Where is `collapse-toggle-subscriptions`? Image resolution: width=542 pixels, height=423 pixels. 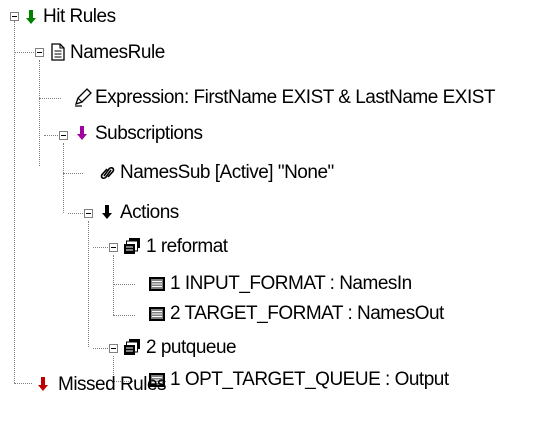
collapse-toggle-subscriptions is located at coordinates (63, 135).